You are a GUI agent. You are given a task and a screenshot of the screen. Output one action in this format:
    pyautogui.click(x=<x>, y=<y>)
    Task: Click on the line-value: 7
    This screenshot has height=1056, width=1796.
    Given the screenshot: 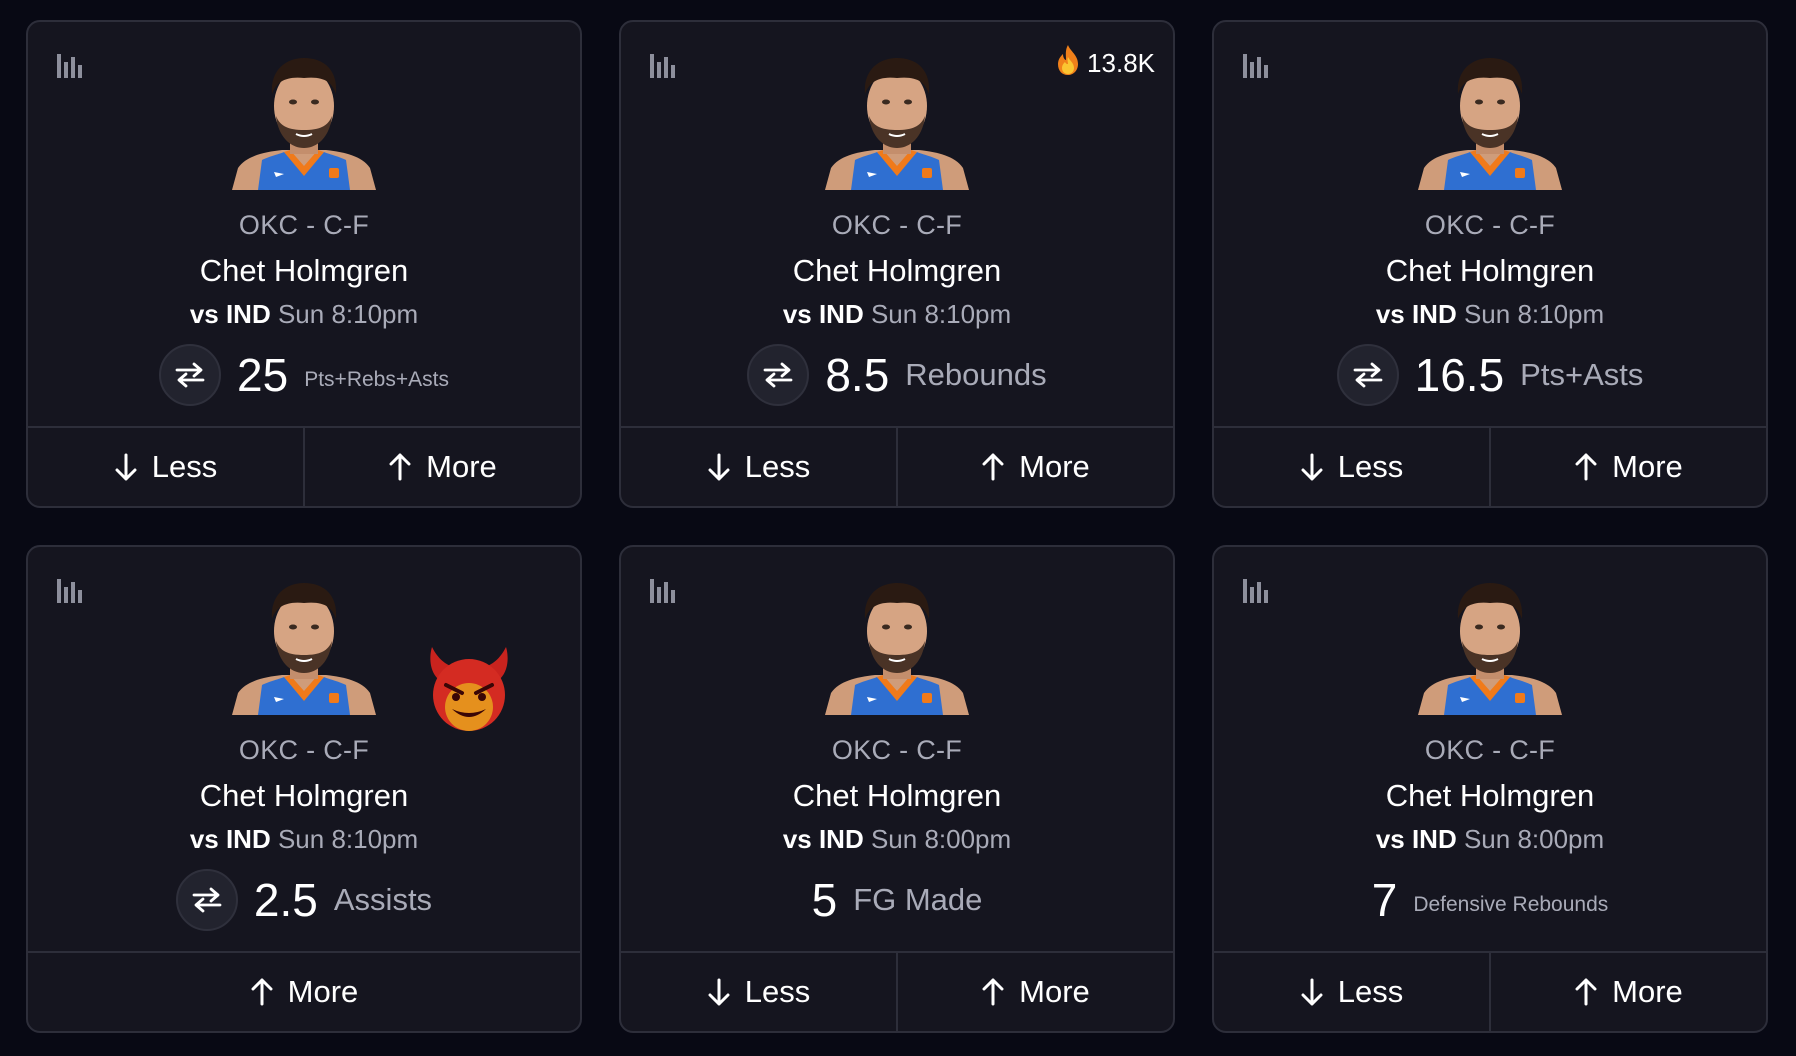 What is the action you would take?
    pyautogui.click(x=1384, y=900)
    